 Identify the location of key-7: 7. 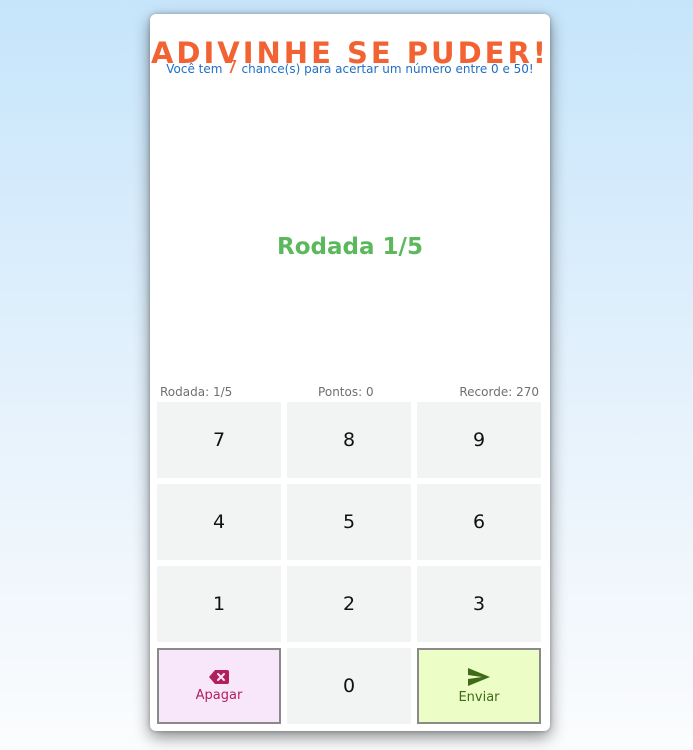
(219, 440).